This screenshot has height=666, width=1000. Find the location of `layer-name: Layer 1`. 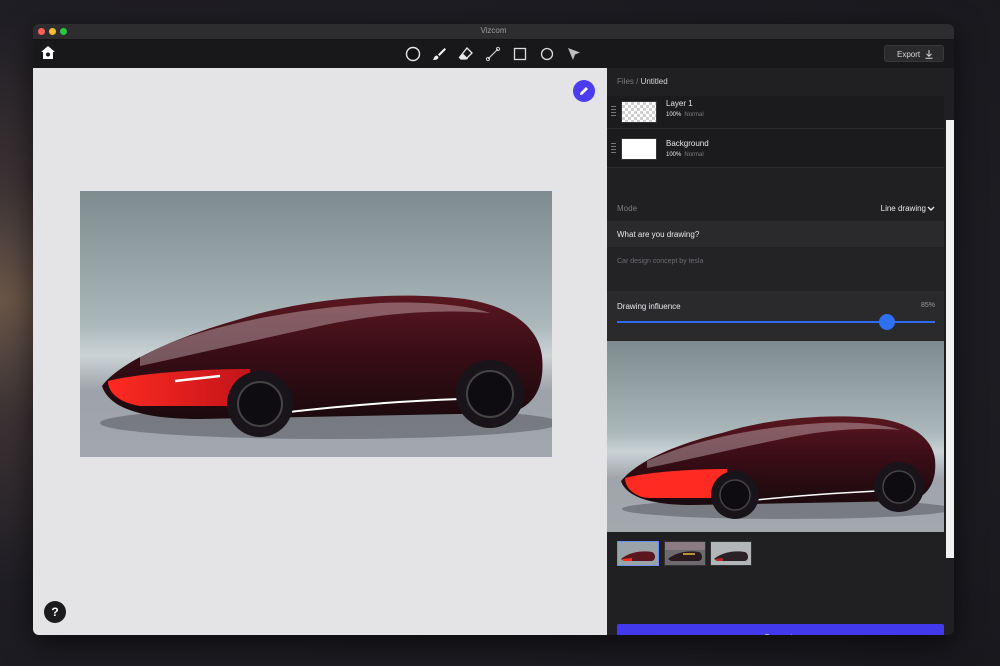

layer-name: Layer 1 is located at coordinates (679, 103).